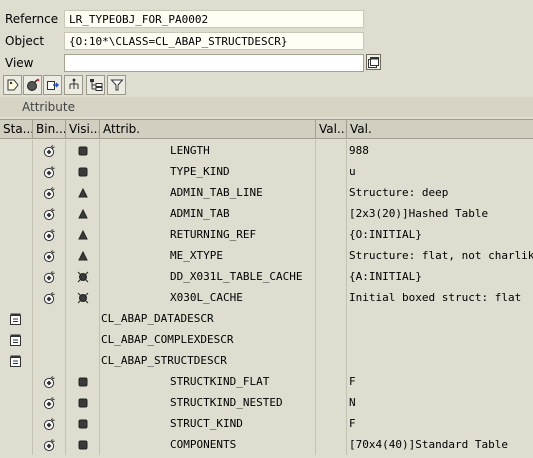 The width and height of the screenshot is (533, 458). What do you see at coordinates (208, 213) in the screenshot?
I see `attribute-name: ADMIN_TAB` at bounding box center [208, 213].